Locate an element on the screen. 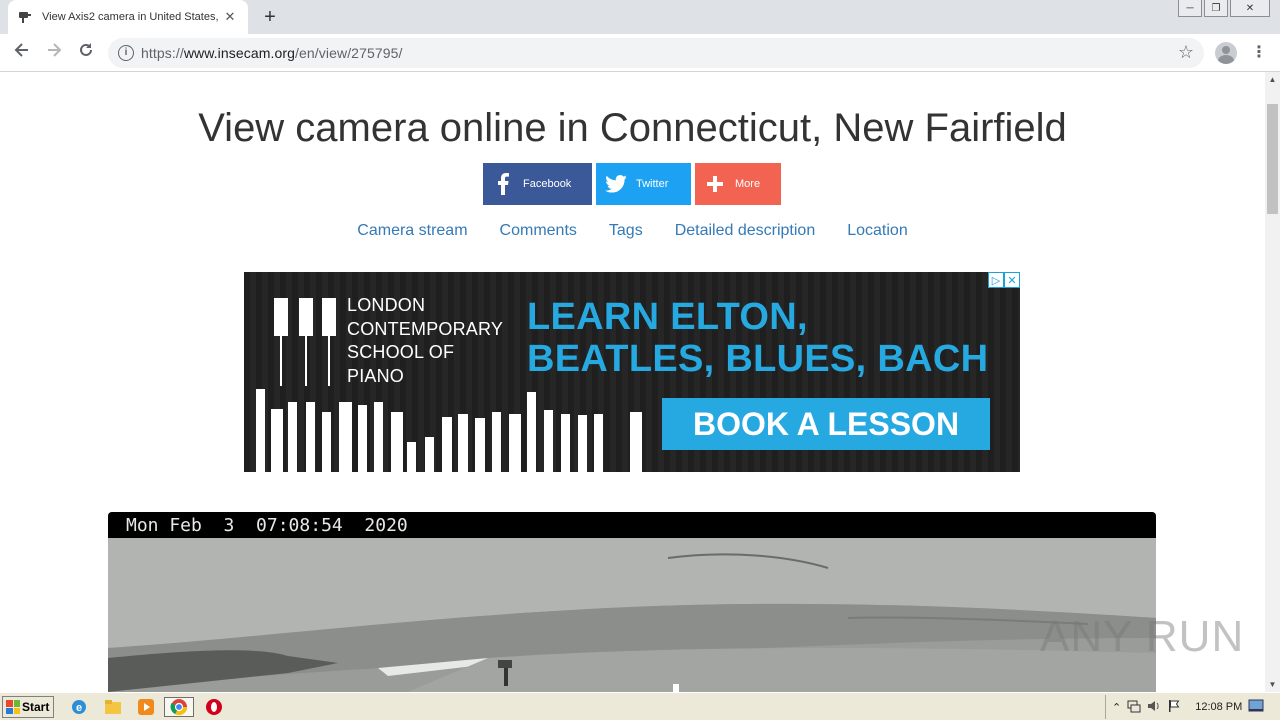 This screenshot has height=720, width=1280. forward-arrow-icon is located at coordinates (54, 53).